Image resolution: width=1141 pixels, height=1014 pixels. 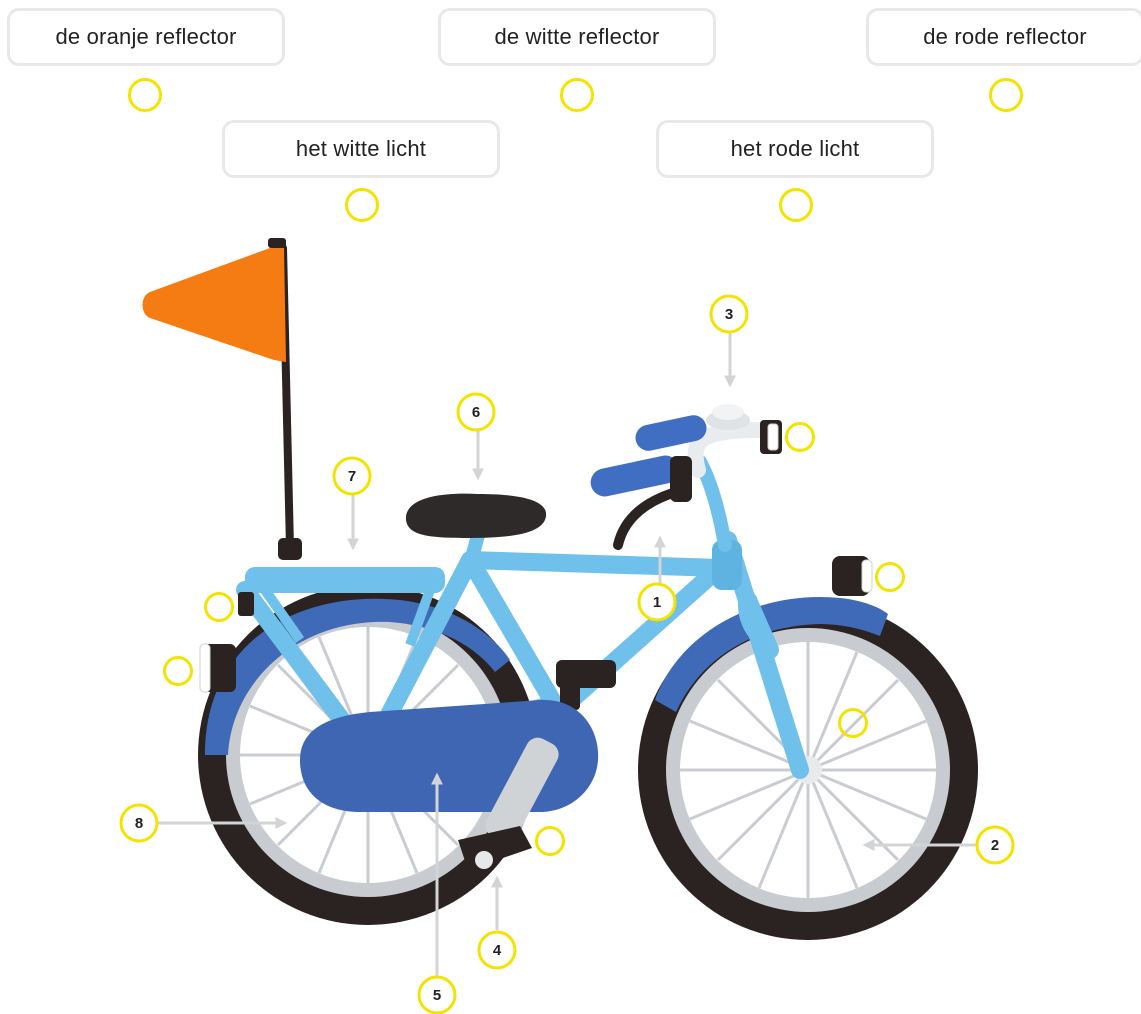 I want to click on handlebar, so click(x=679, y=482).